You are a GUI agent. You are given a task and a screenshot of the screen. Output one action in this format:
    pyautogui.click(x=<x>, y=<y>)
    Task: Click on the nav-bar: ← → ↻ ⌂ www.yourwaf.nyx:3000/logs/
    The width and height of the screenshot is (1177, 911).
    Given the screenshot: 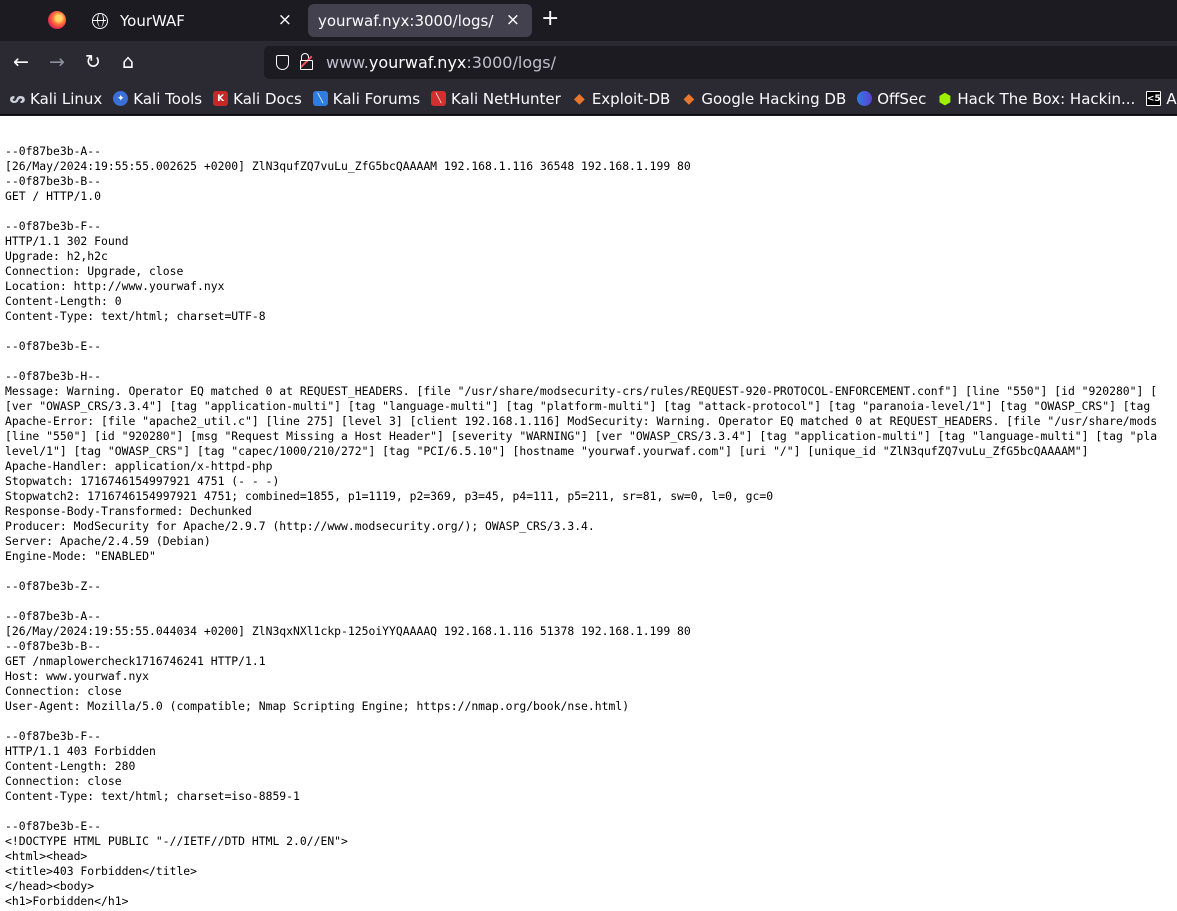 What is the action you would take?
    pyautogui.click(x=588, y=62)
    